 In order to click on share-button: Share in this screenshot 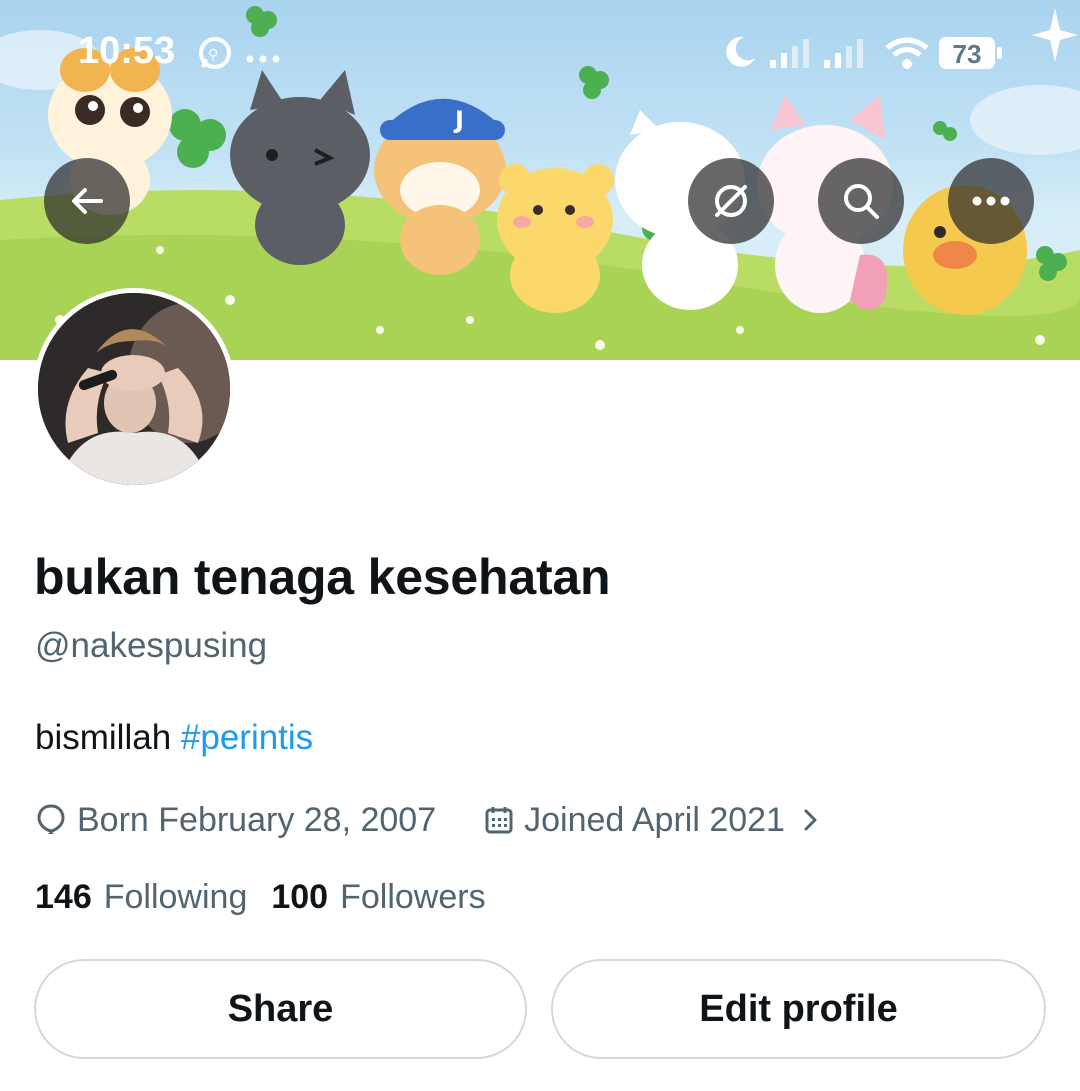, I will do `click(280, 1009)`.